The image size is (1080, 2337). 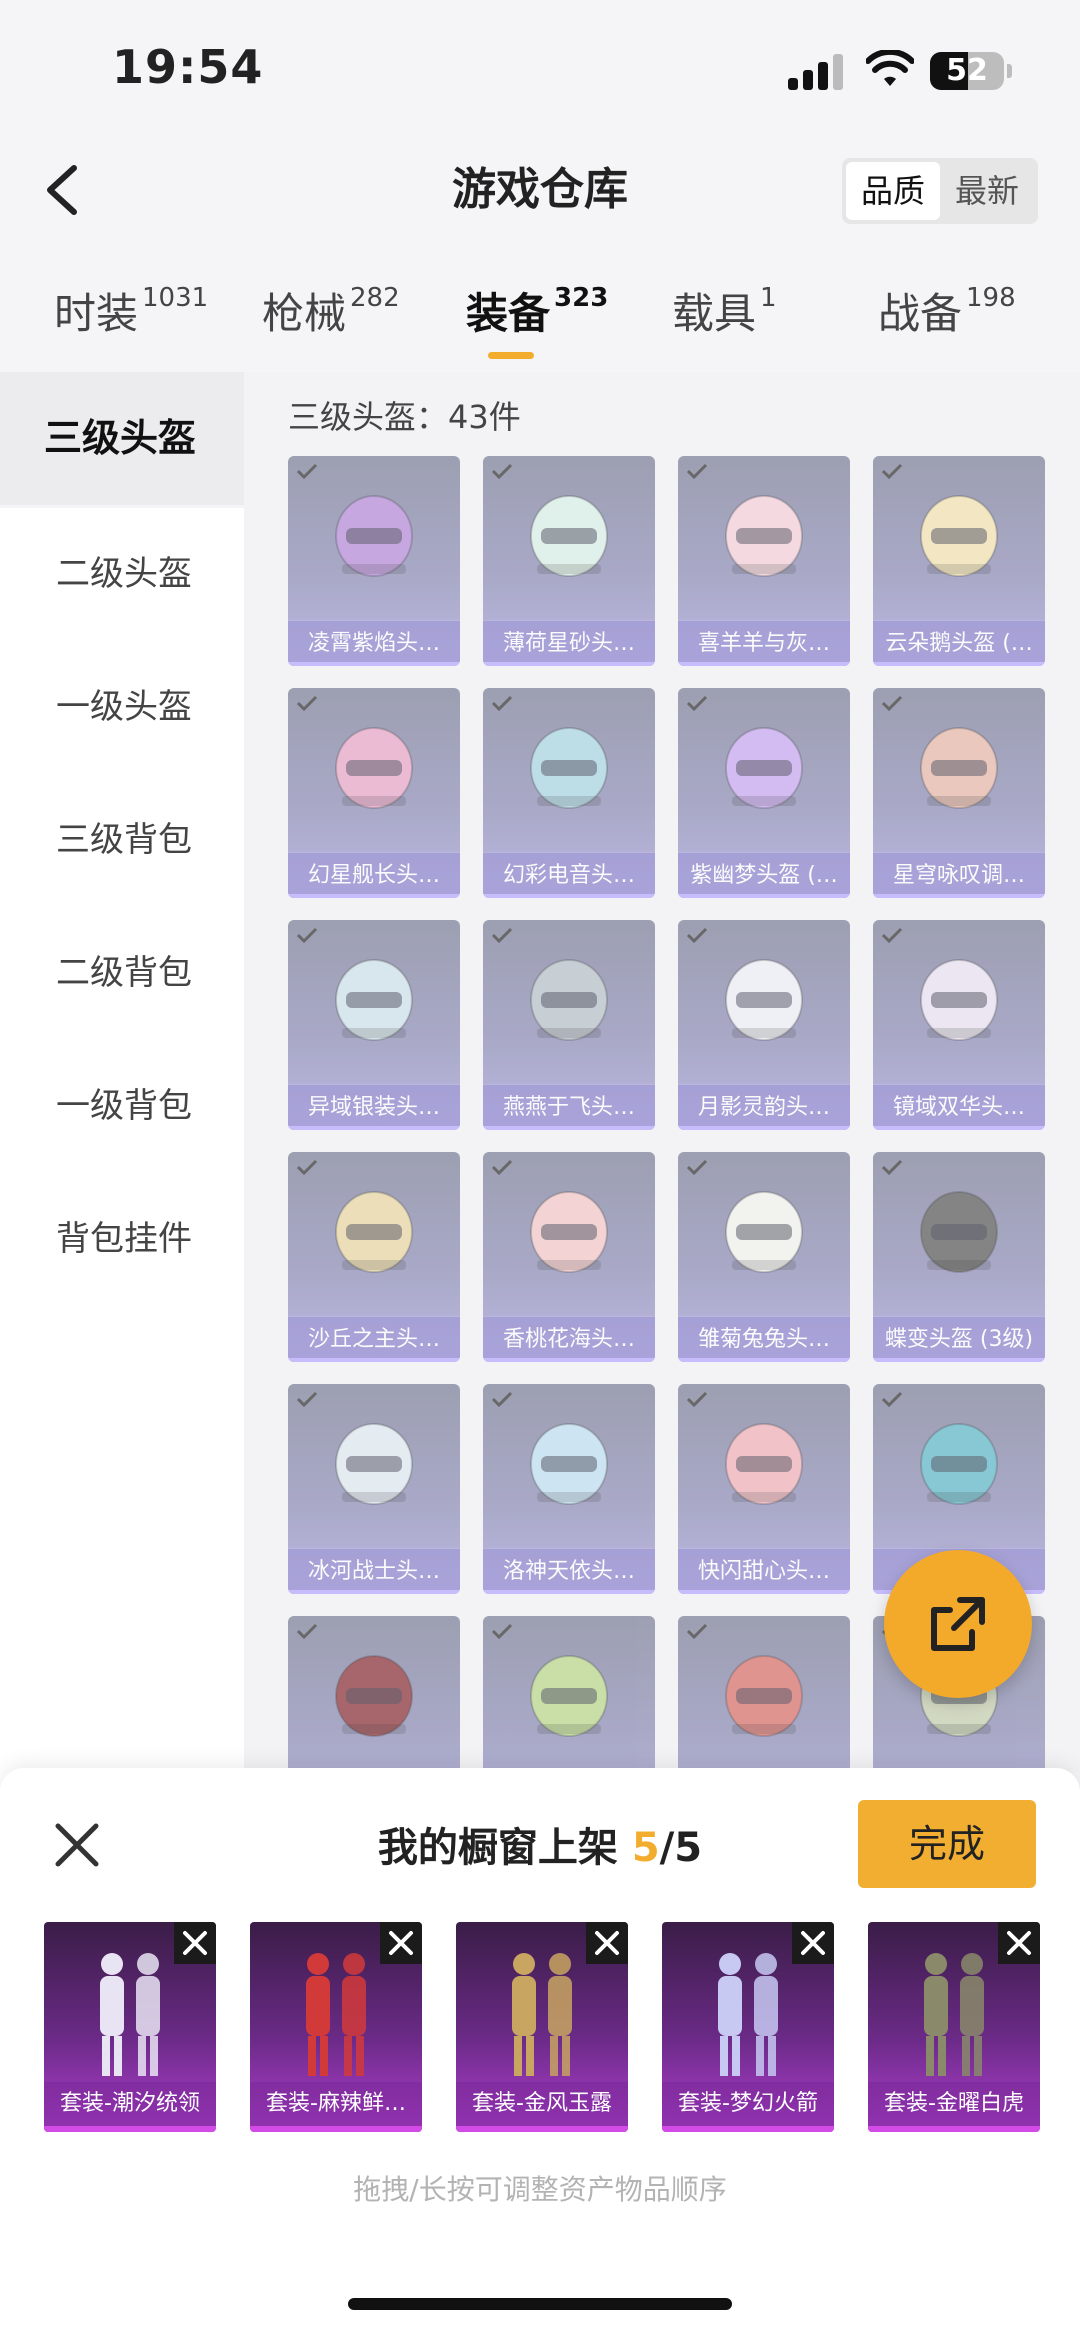 I want to click on showcase-items: 套装-潮汐统领 套装-麻辣鲜… 套装-金风玉露 套装-梦幻火箭 套装-金曜白虎, so click(x=544, y=2027).